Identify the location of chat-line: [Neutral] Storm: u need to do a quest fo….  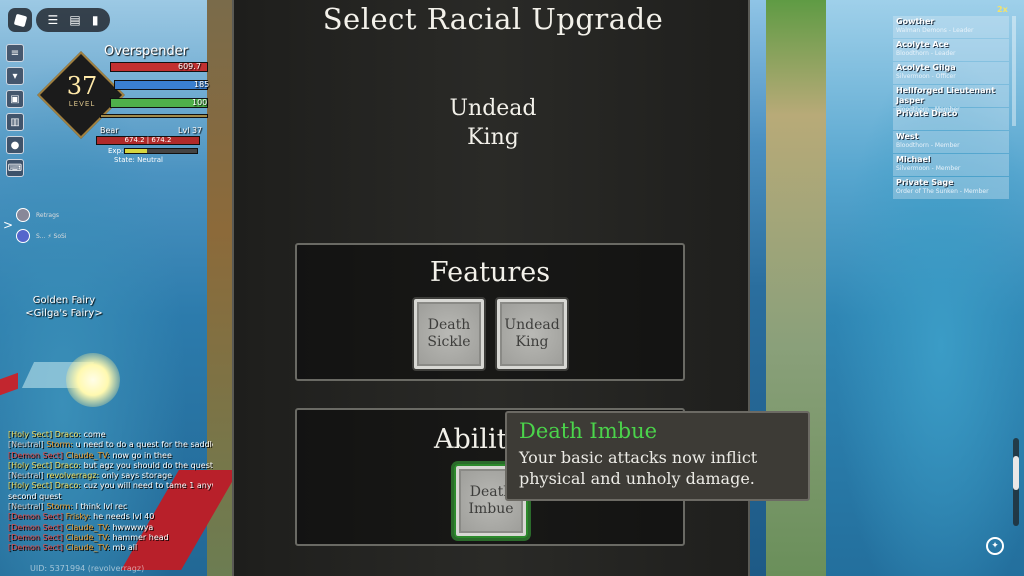
(110, 445).